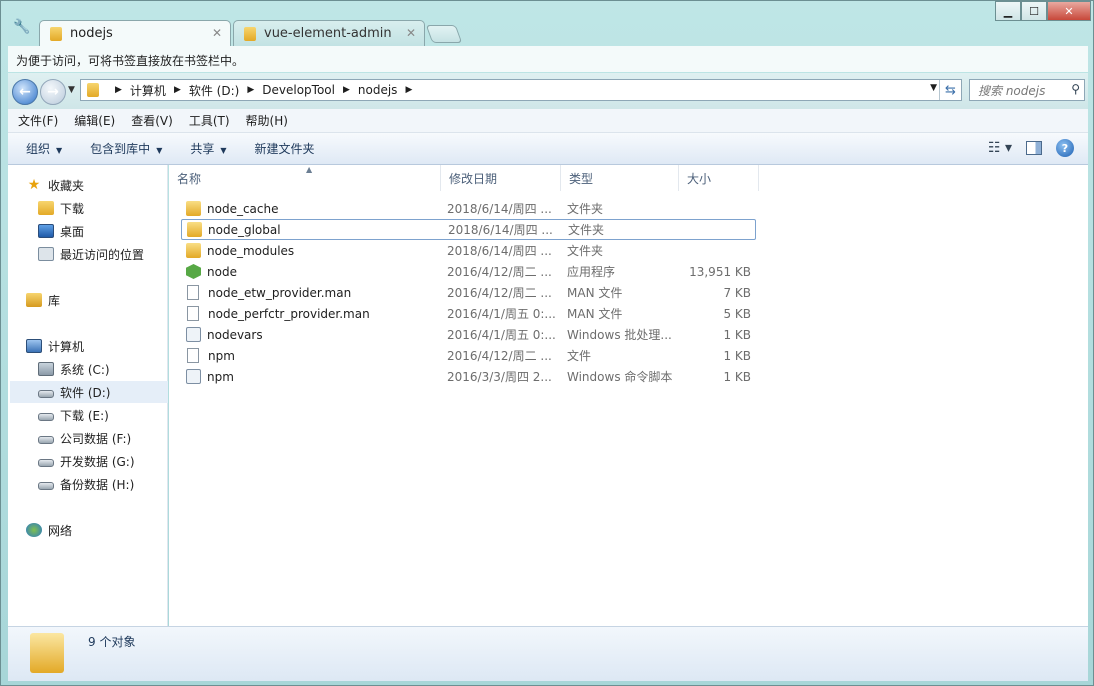 The image size is (1094, 686). I want to click on organize-label: 组织, so click(38, 149).